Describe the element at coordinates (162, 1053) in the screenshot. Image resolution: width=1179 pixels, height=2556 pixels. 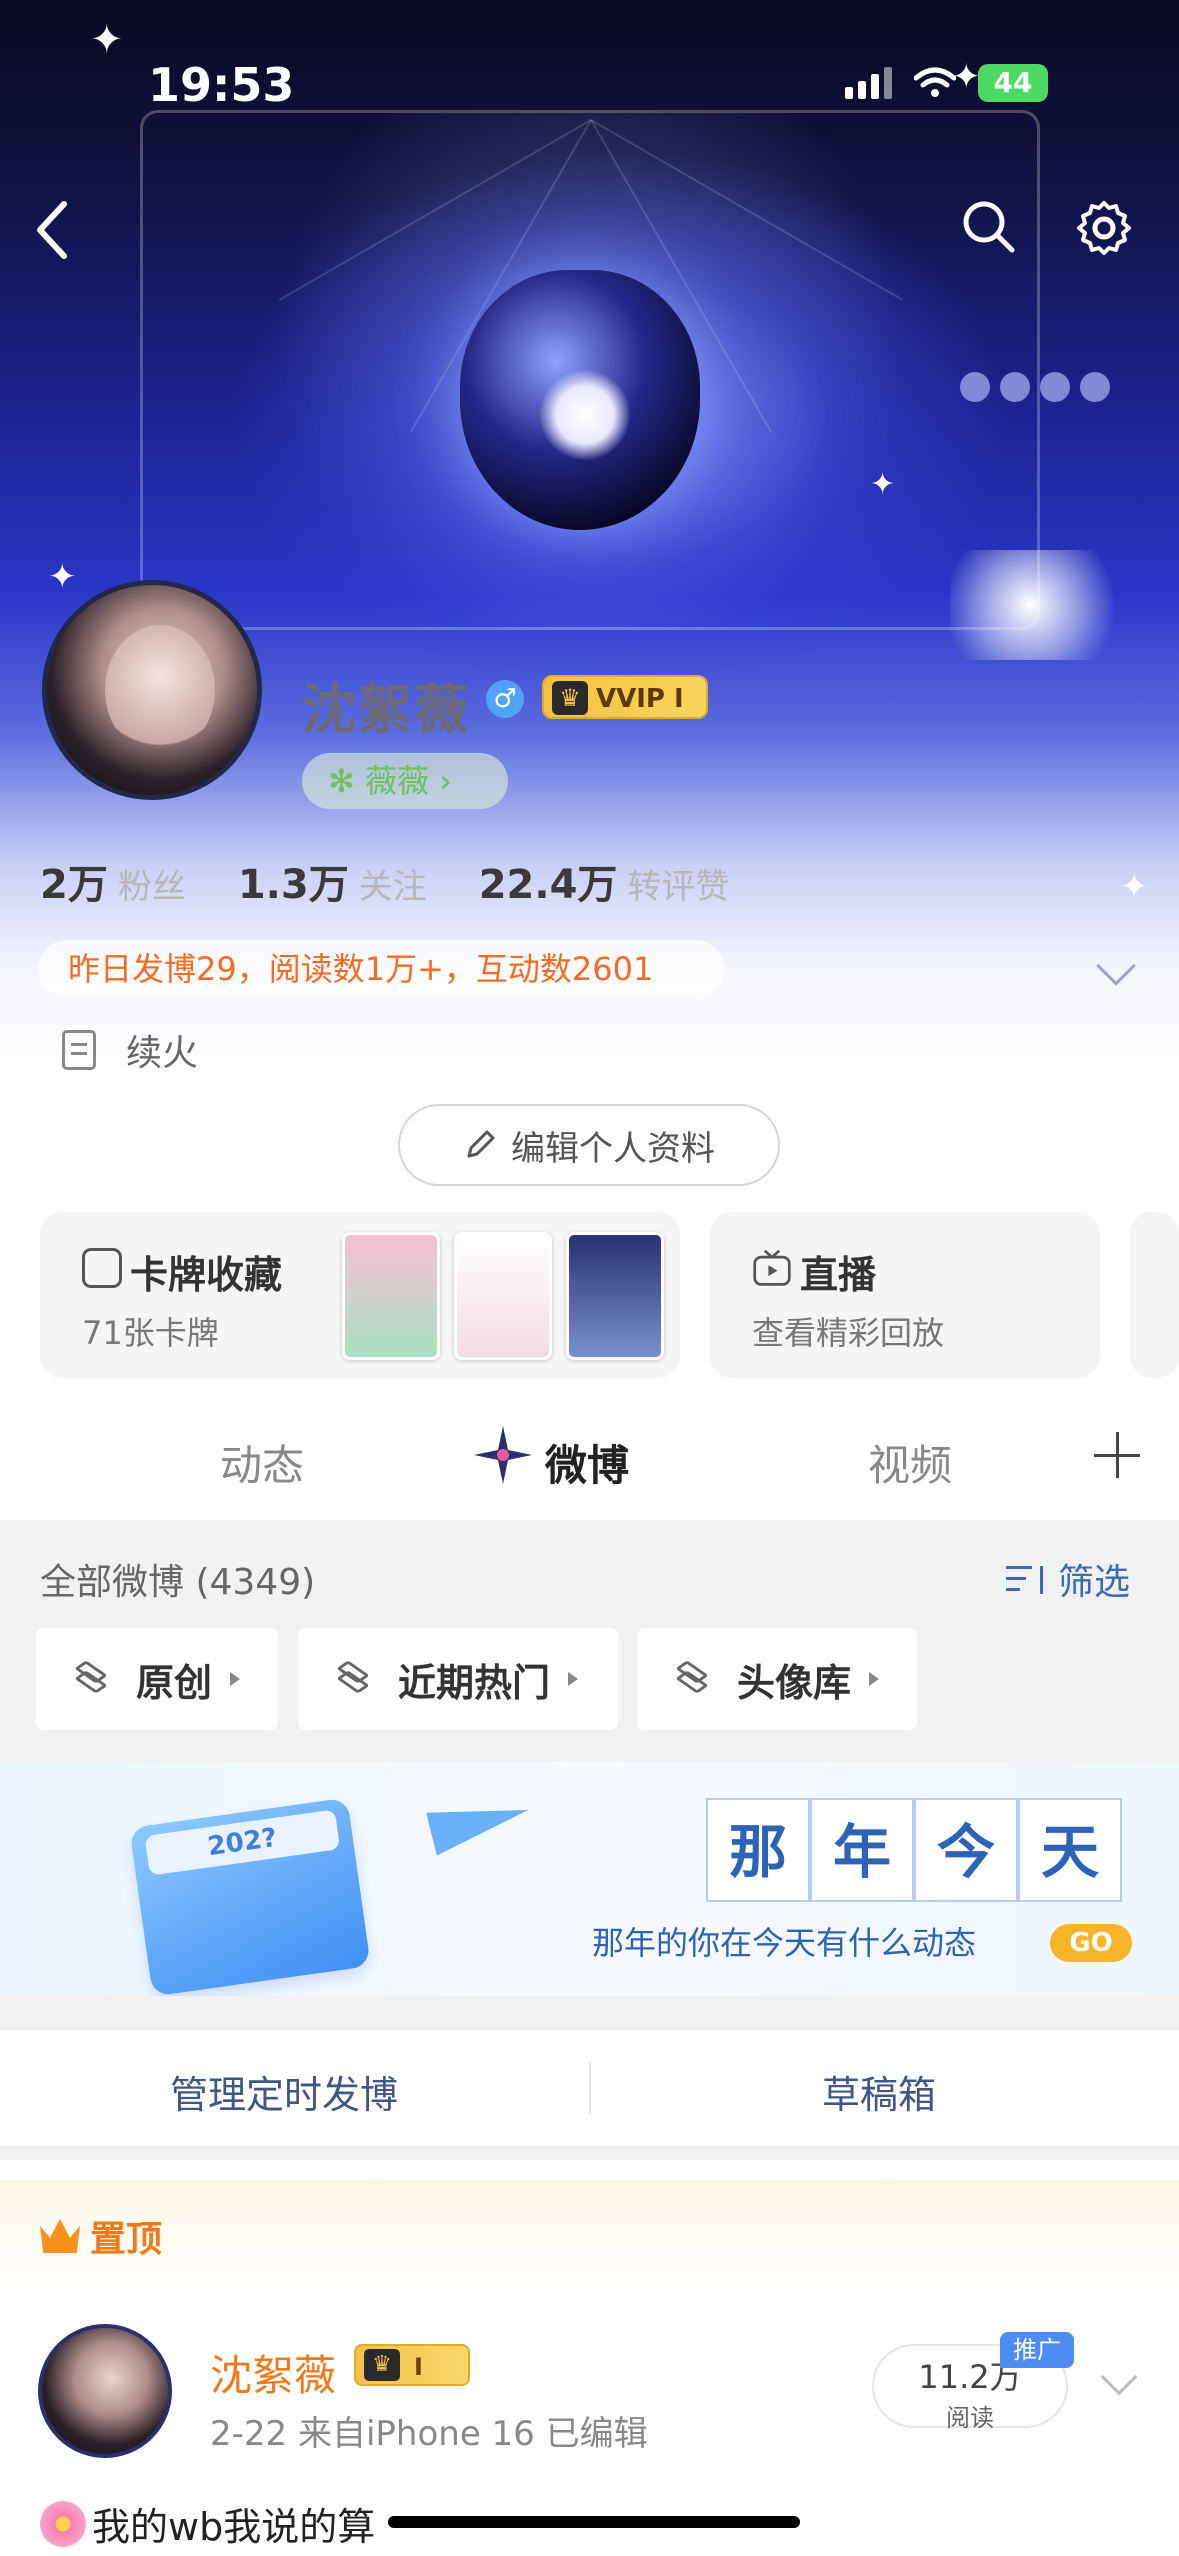
I see `bio-text: 续火` at that location.